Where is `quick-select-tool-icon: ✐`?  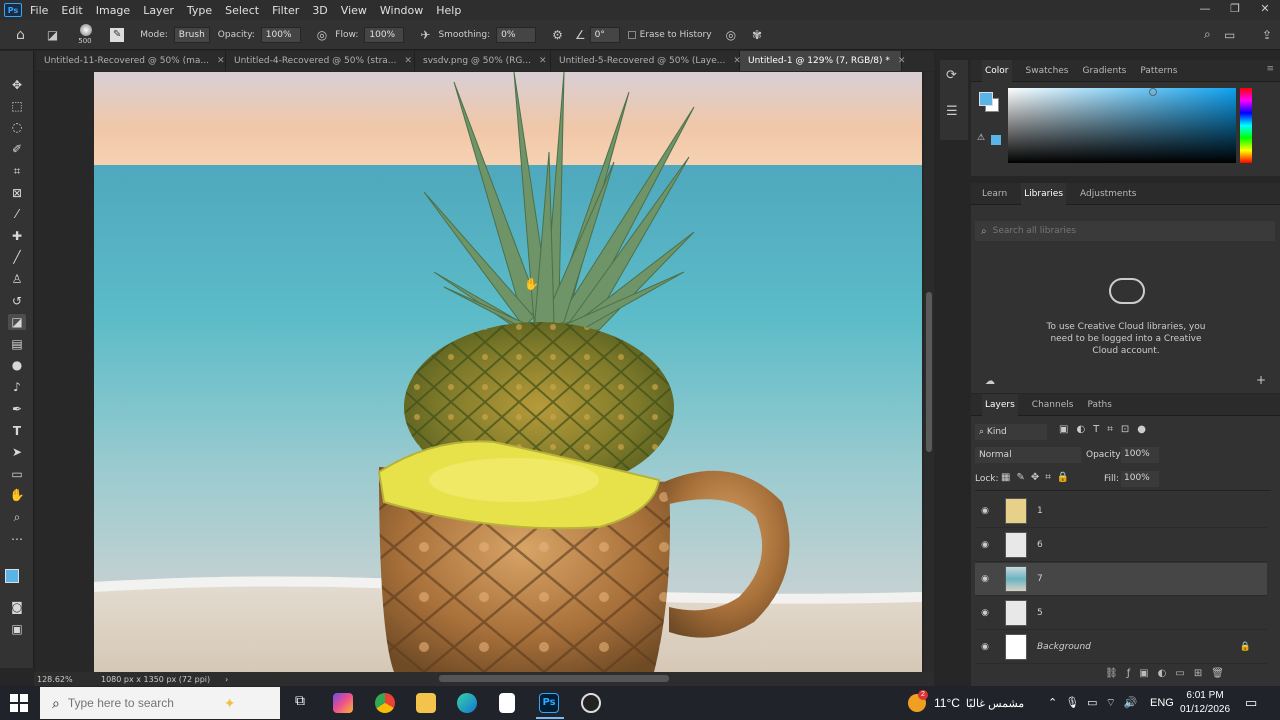 quick-select-tool-icon: ✐ is located at coordinates (17, 149).